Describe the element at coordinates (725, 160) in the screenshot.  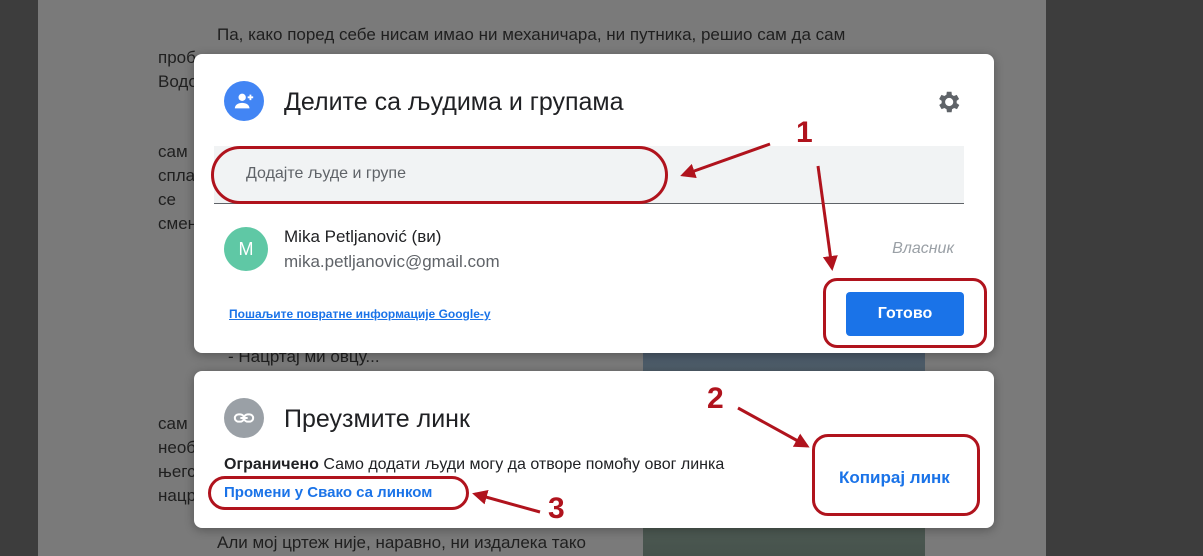
I see `arrow-1-to-field` at that location.